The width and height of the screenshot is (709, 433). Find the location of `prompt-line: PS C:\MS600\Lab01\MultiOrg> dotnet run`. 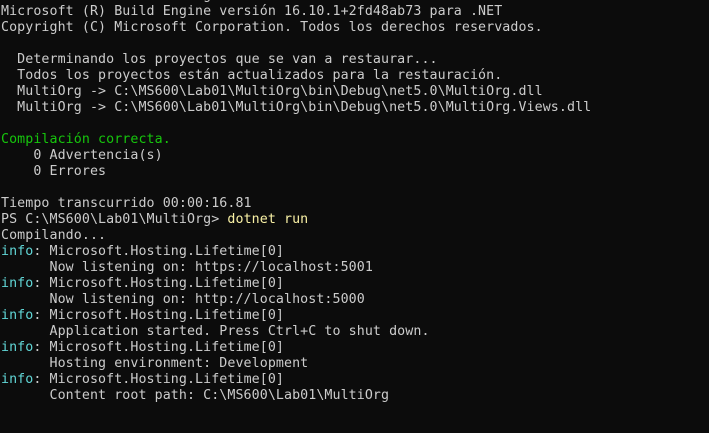

prompt-line: PS C:\MS600\Lab01\MultiOrg> dotnet run is located at coordinates (296, 220).